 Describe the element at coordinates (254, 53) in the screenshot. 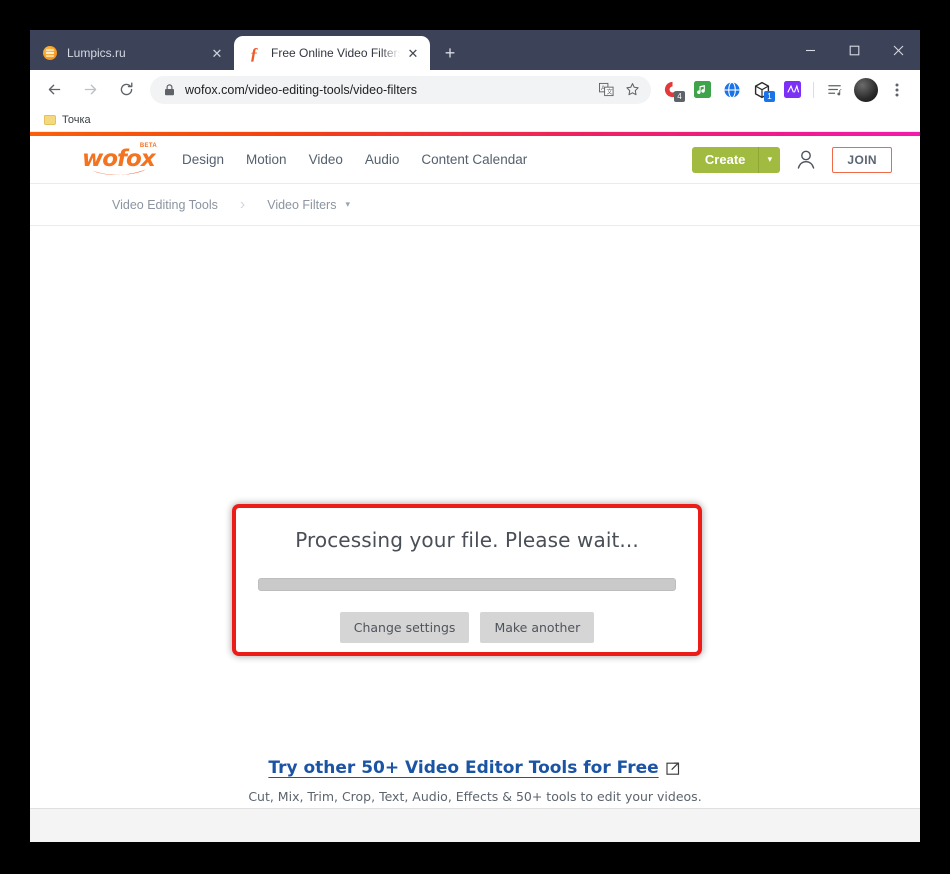

I see `flash-favicon: ƒ` at that location.